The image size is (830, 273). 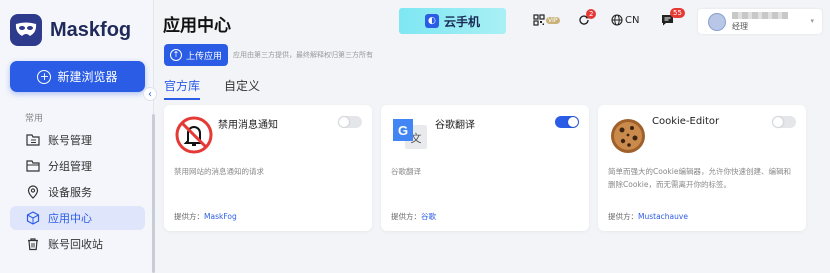 I want to click on banner-label: 云手机, so click(x=461, y=21).